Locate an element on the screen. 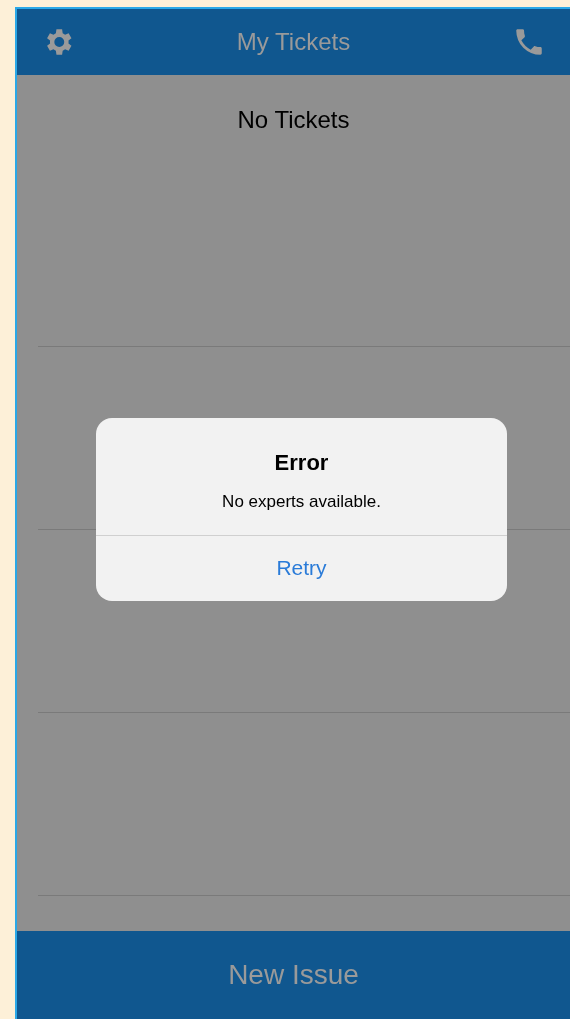  alert-message: No experts available. is located at coordinates (301, 502).